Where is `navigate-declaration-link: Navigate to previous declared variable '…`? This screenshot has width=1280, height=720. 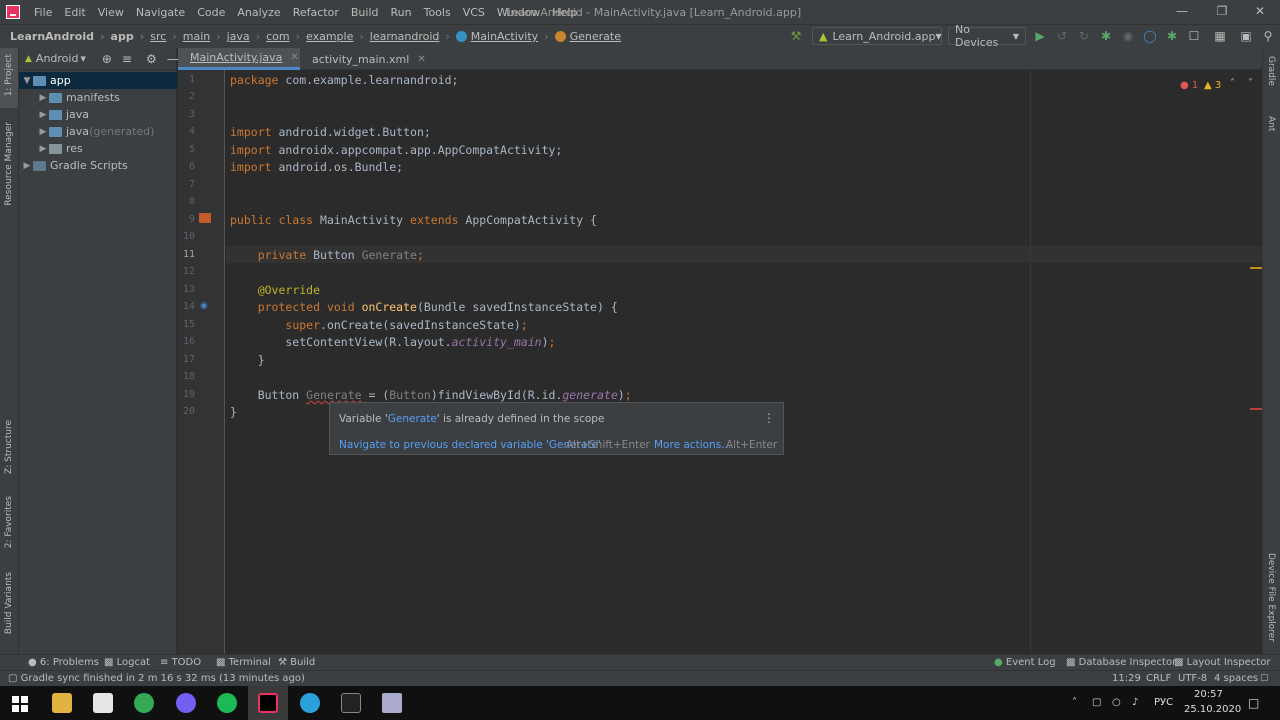
navigate-declaration-link: Navigate to previous declared variable '… is located at coordinates (470, 445).